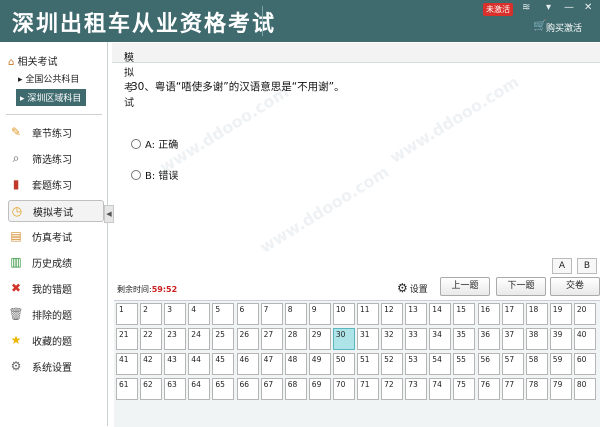 The width and height of the screenshot is (600, 427). What do you see at coordinates (55, 158) in the screenshot?
I see `nav-filter-practice: ⌕ 筛选练习` at bounding box center [55, 158].